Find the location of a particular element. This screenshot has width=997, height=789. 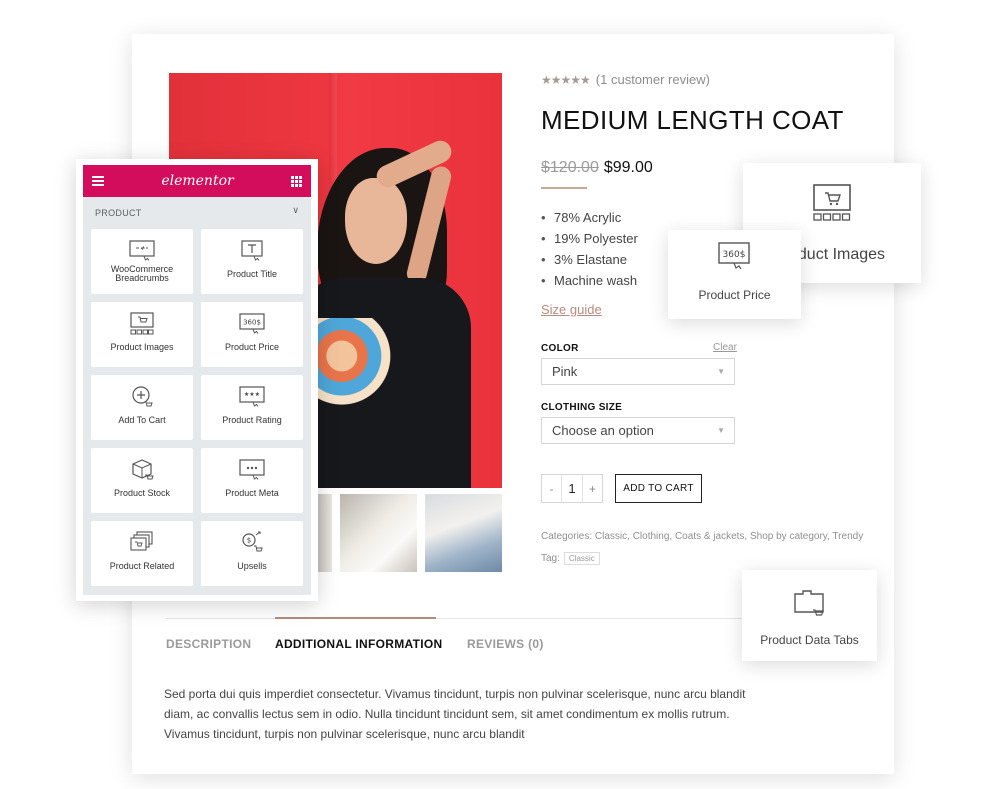

tab-reviews: REVIEWS (0) is located at coordinates (505, 644).